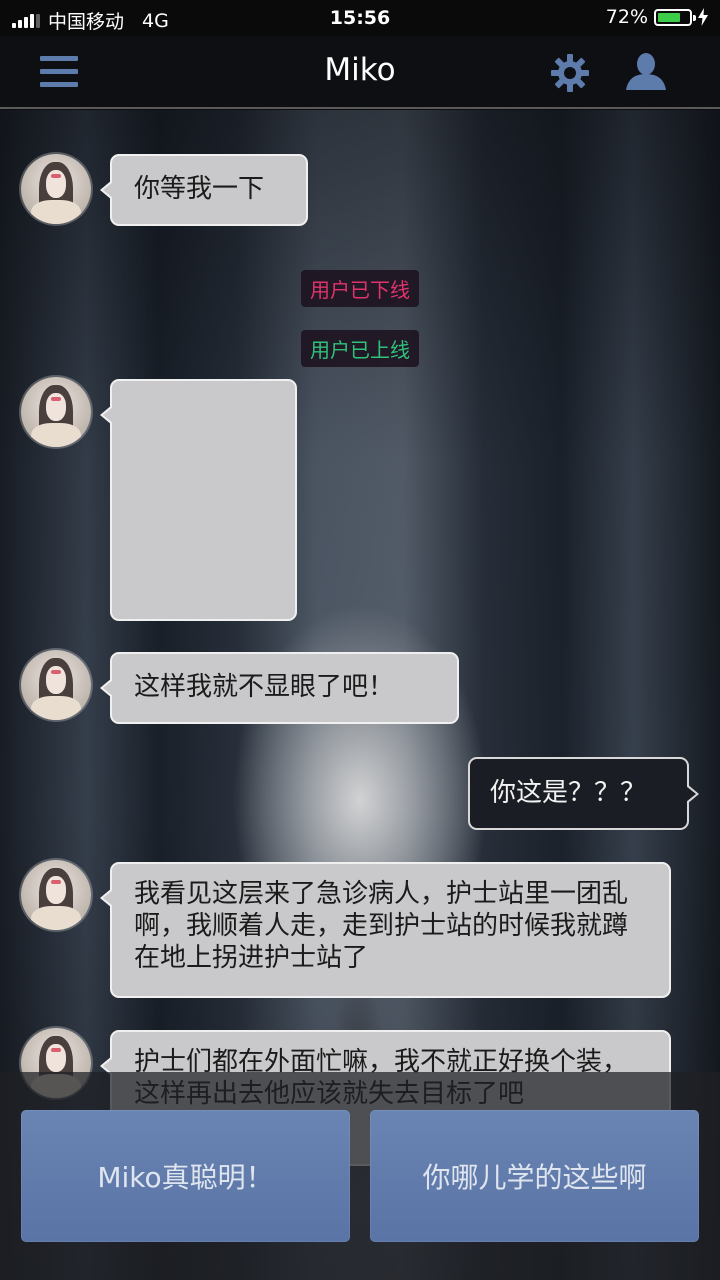 This screenshot has width=720, height=1280. Describe the element at coordinates (646, 72) in the screenshot. I see `user-icon` at that location.